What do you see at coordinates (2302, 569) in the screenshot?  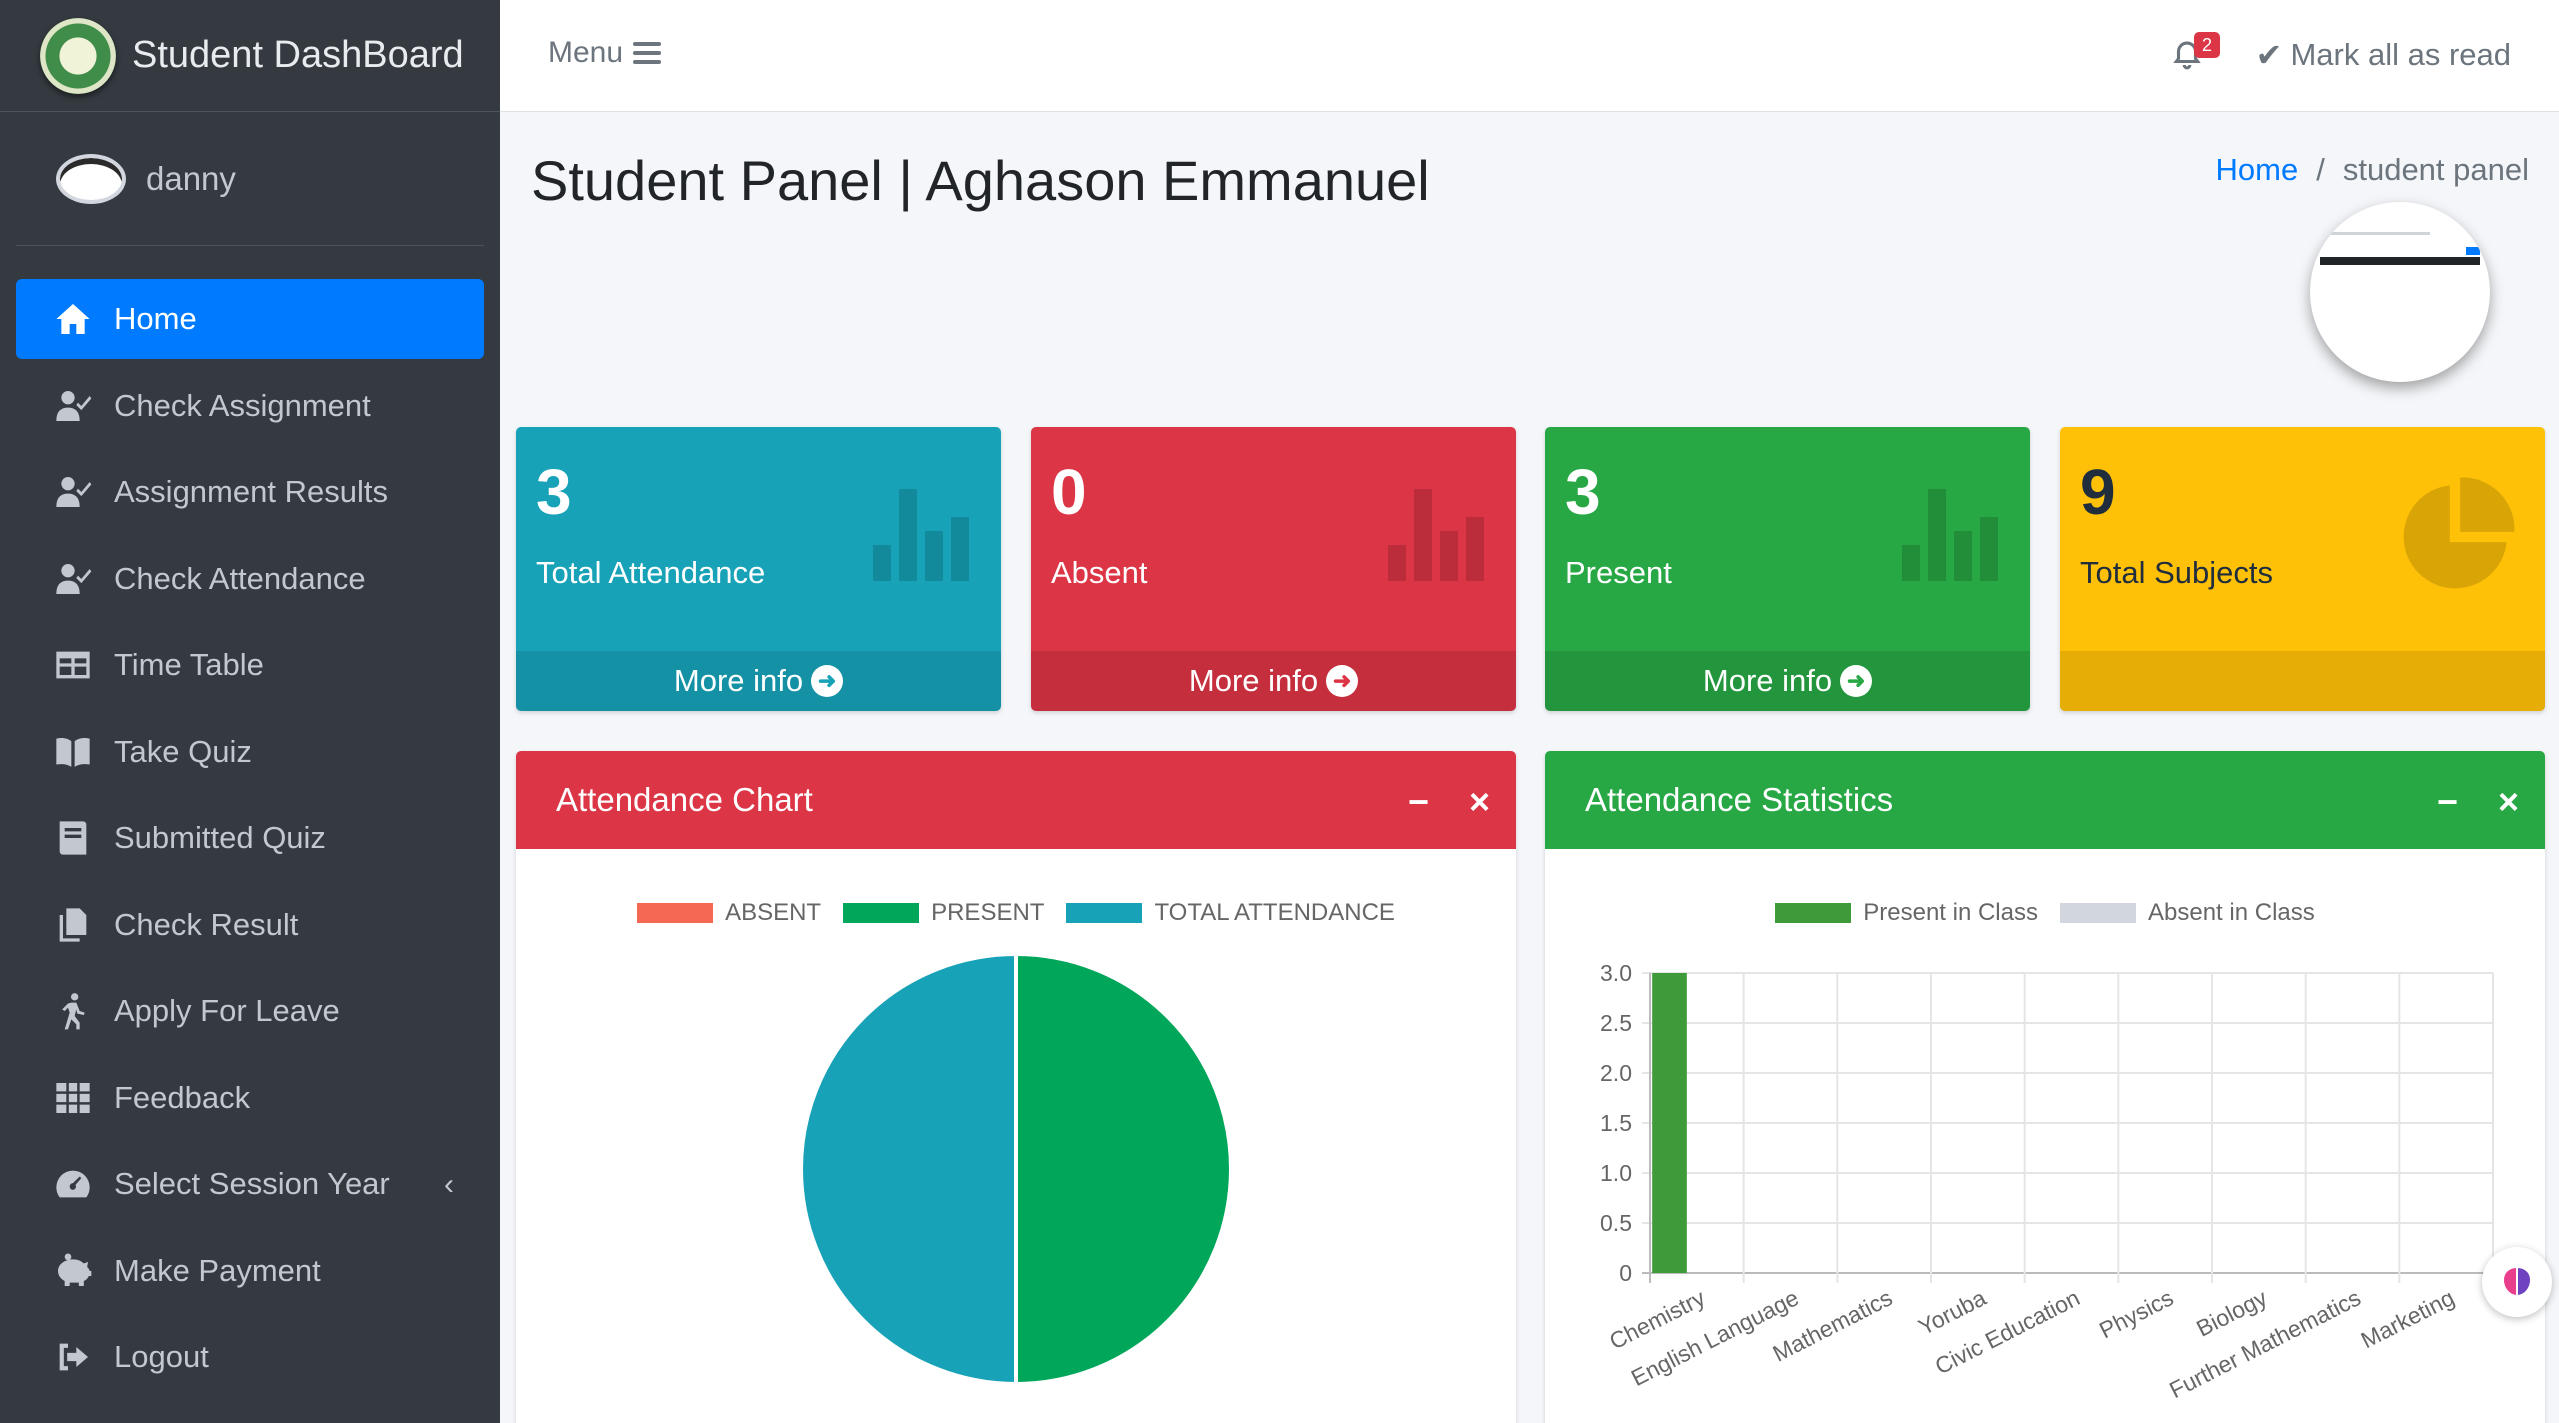 I see `stat-card-total-subjects: 9 Total Subjects` at bounding box center [2302, 569].